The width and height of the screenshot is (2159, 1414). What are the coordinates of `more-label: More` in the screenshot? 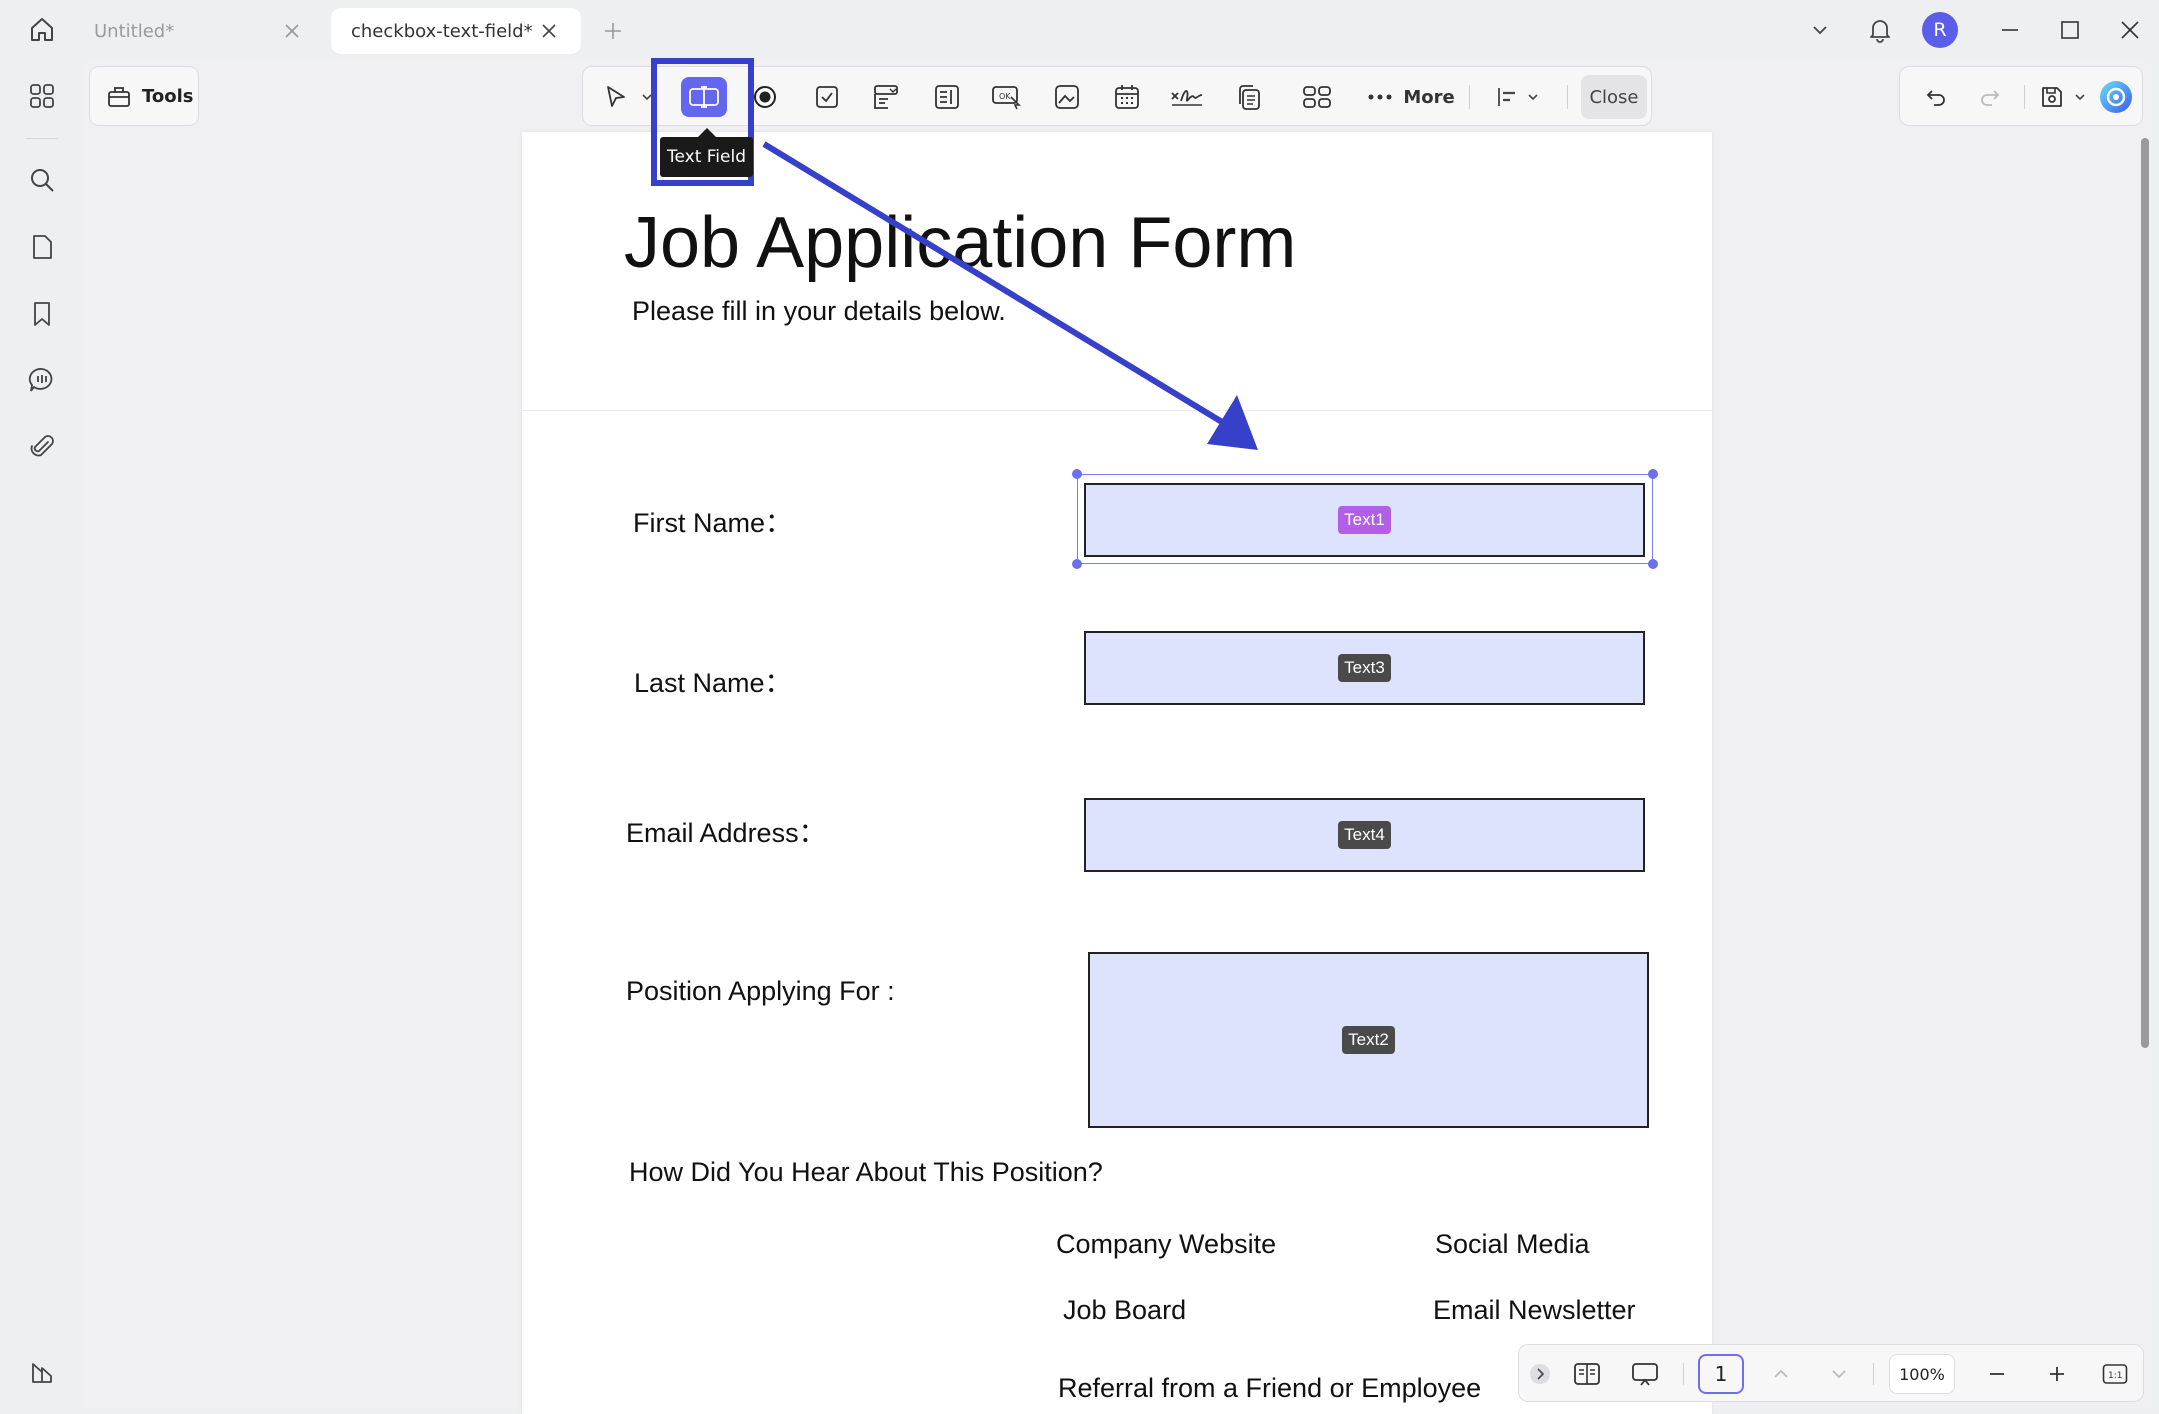 It's located at (1429, 97).